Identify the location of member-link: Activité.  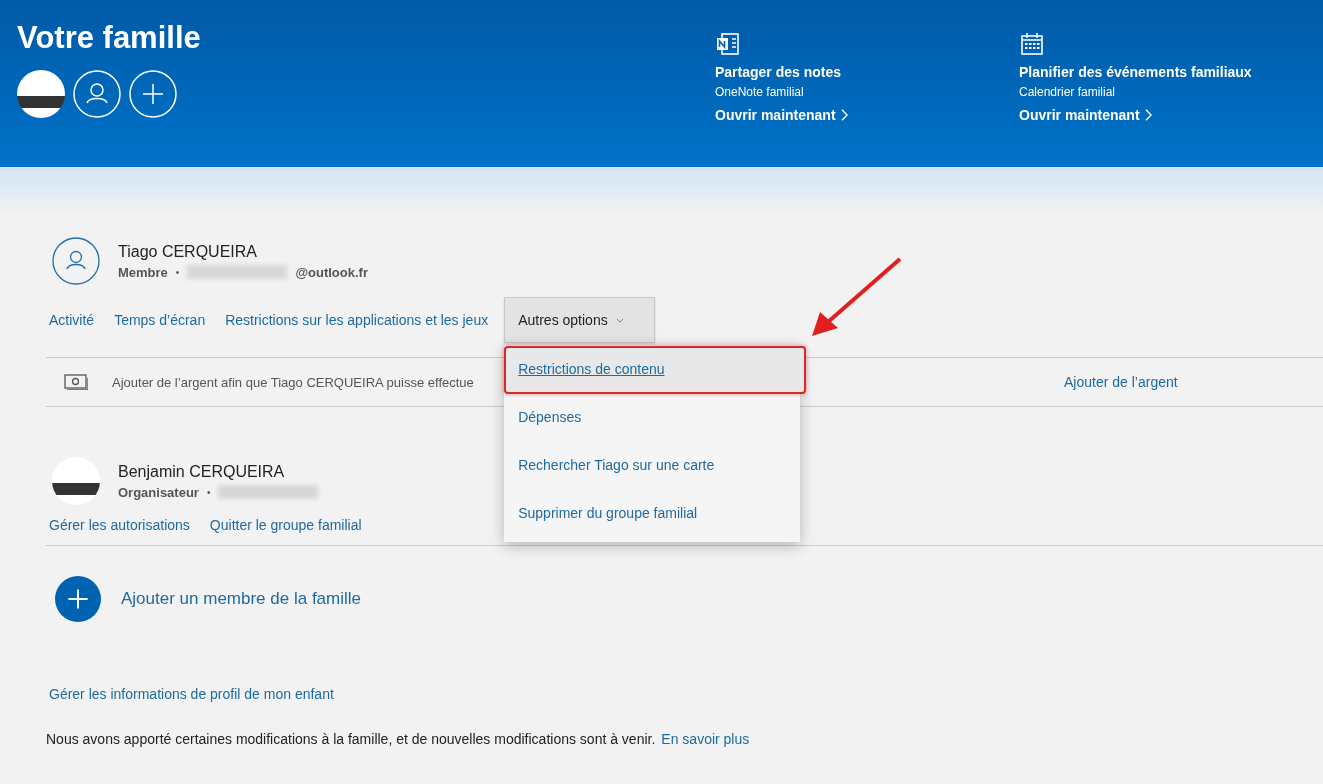
(72, 320).